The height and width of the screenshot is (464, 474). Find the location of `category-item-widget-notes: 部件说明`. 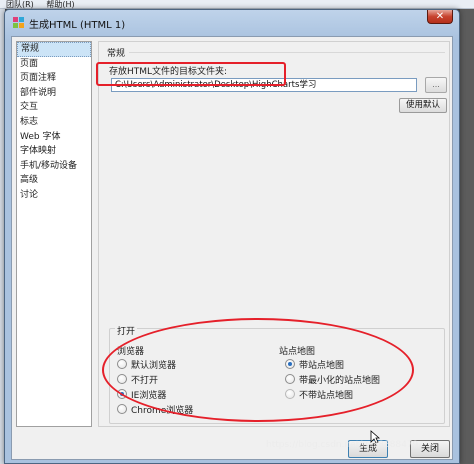

category-item-widget-notes: 部件说明 is located at coordinates (54, 93).